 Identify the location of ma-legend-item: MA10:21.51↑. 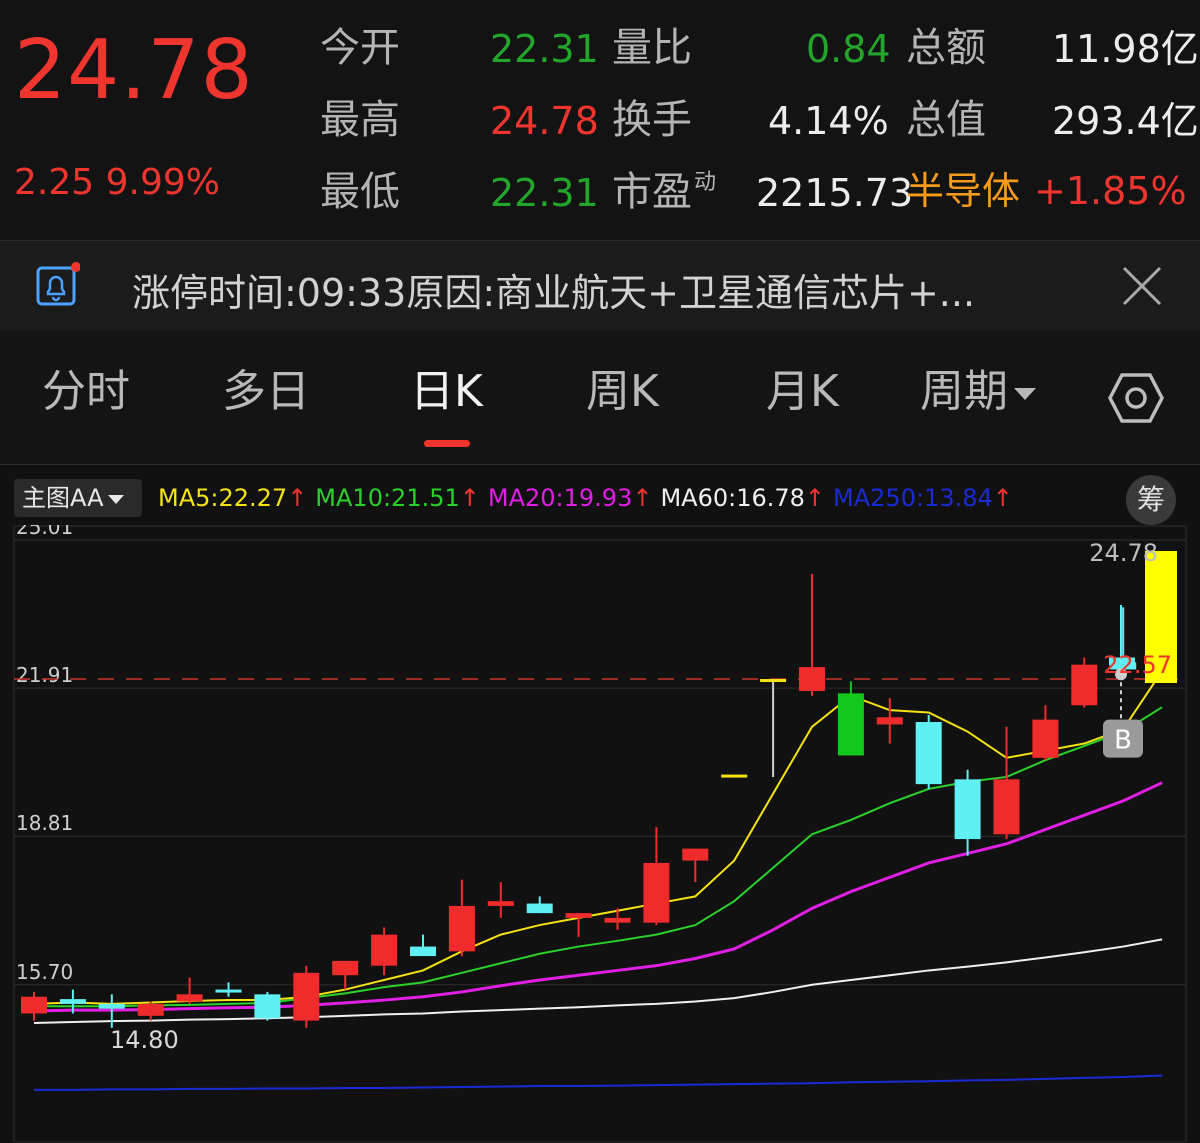
(397, 498).